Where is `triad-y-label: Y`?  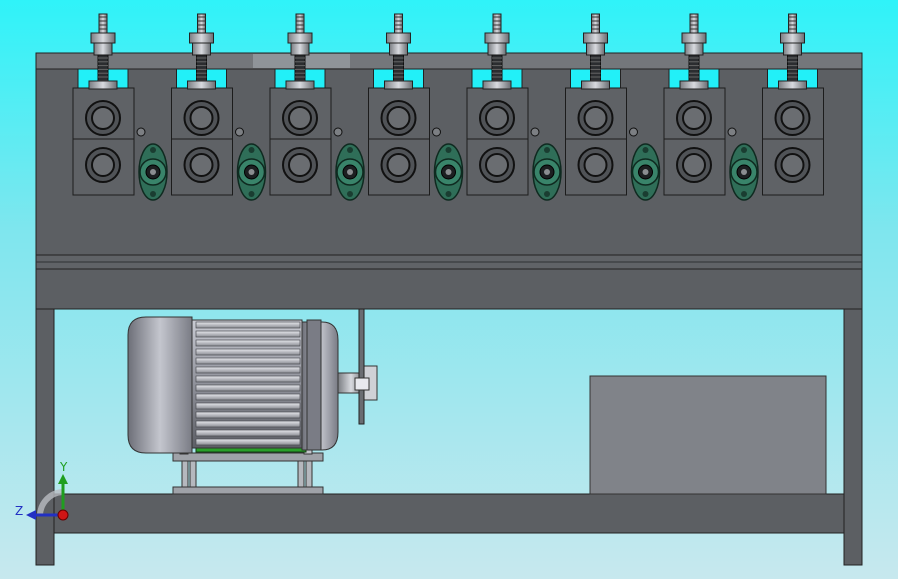
triad-y-label: Y is located at coordinates (63, 467).